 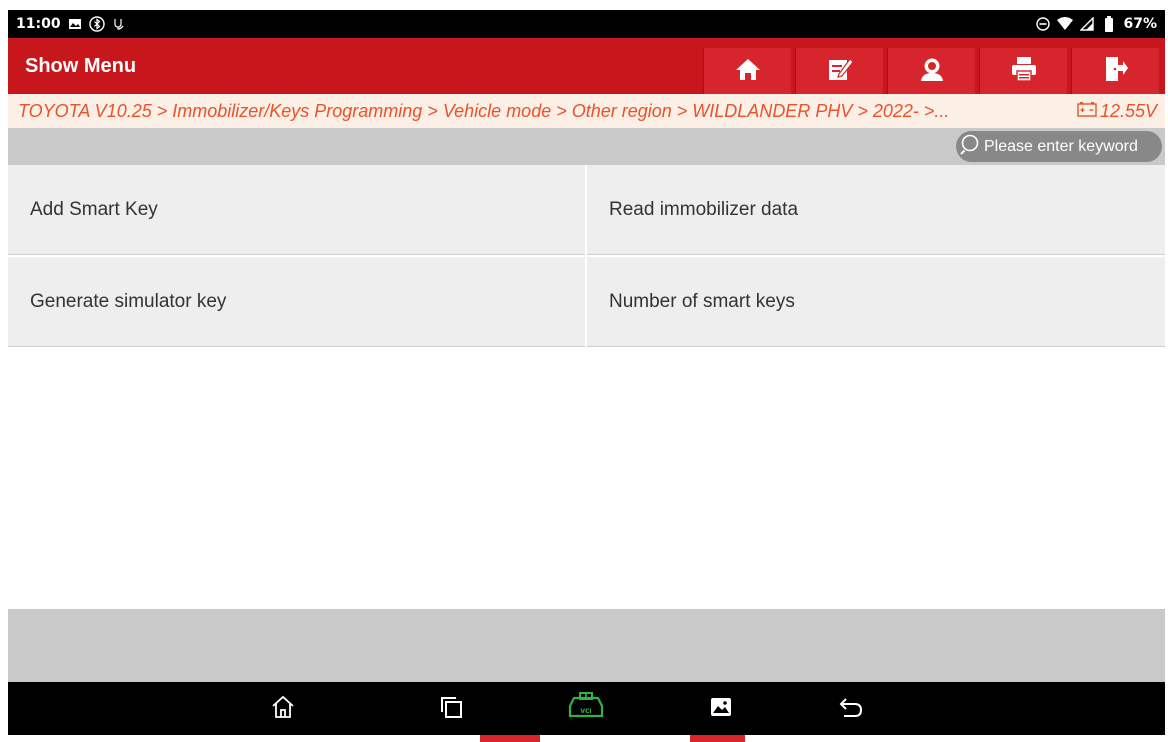 I want to click on menu-item-number-of-smart-keys: Number of smart keys, so click(x=876, y=302).